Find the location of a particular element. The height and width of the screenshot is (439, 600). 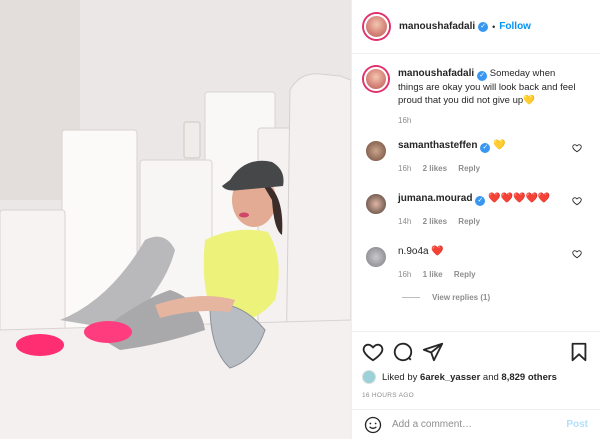

comment-time: 14h is located at coordinates (404, 221).